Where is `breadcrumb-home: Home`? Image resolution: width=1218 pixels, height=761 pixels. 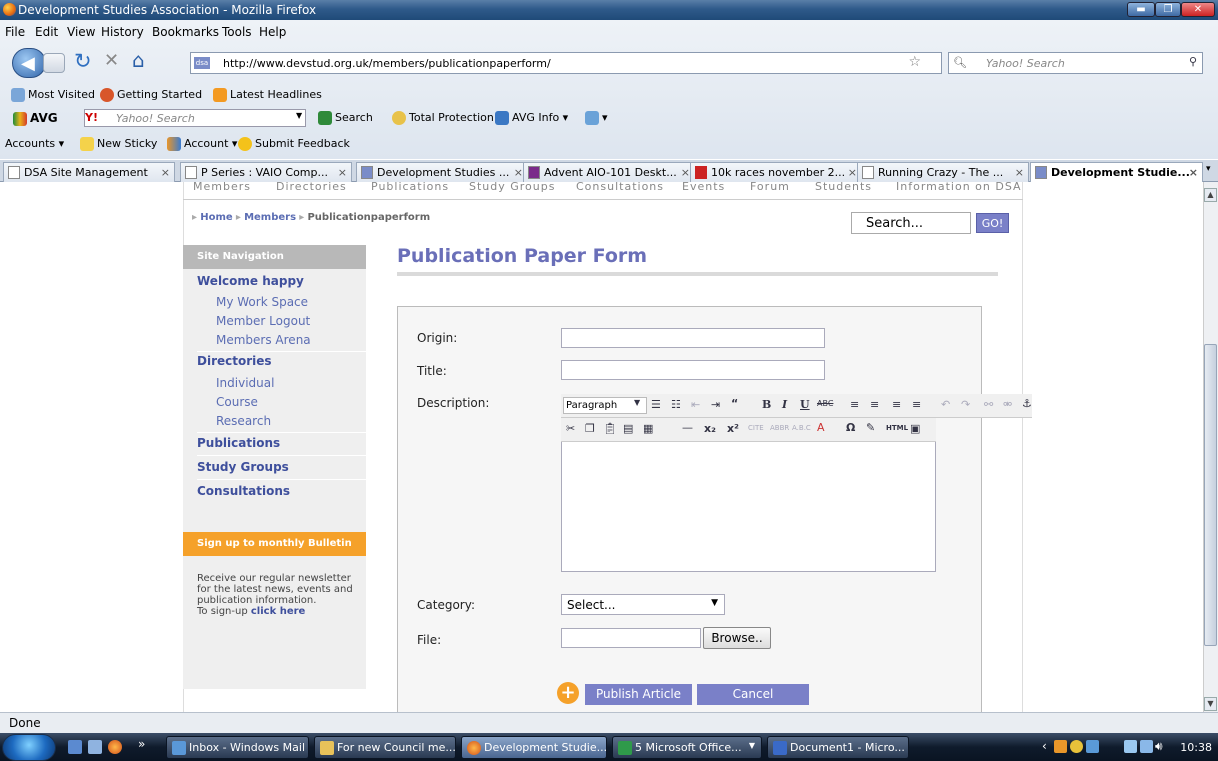 breadcrumb-home: Home is located at coordinates (216, 217).